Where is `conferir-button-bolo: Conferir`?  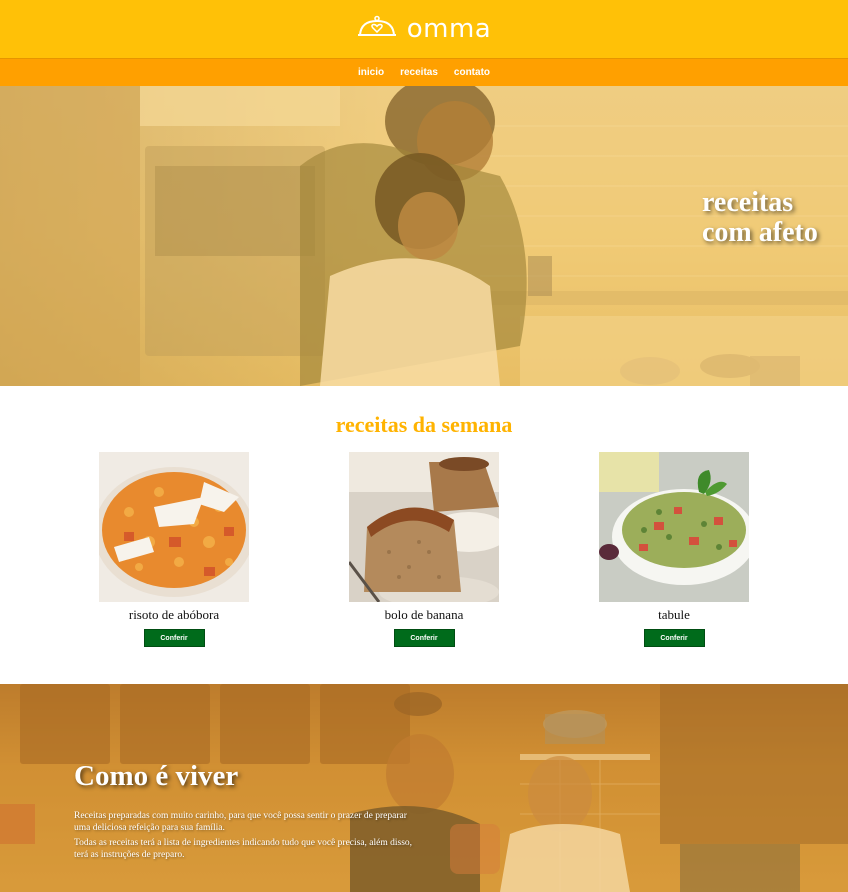
conferir-button-bolo: Conferir is located at coordinates (424, 638).